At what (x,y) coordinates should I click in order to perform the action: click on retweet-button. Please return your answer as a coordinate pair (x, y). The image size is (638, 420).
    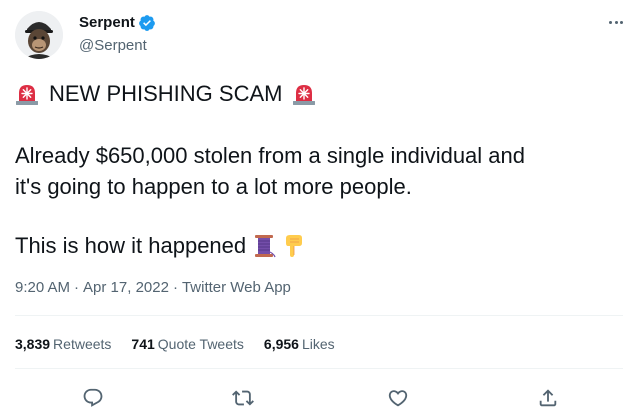
    Looking at the image, I should click on (243, 398).